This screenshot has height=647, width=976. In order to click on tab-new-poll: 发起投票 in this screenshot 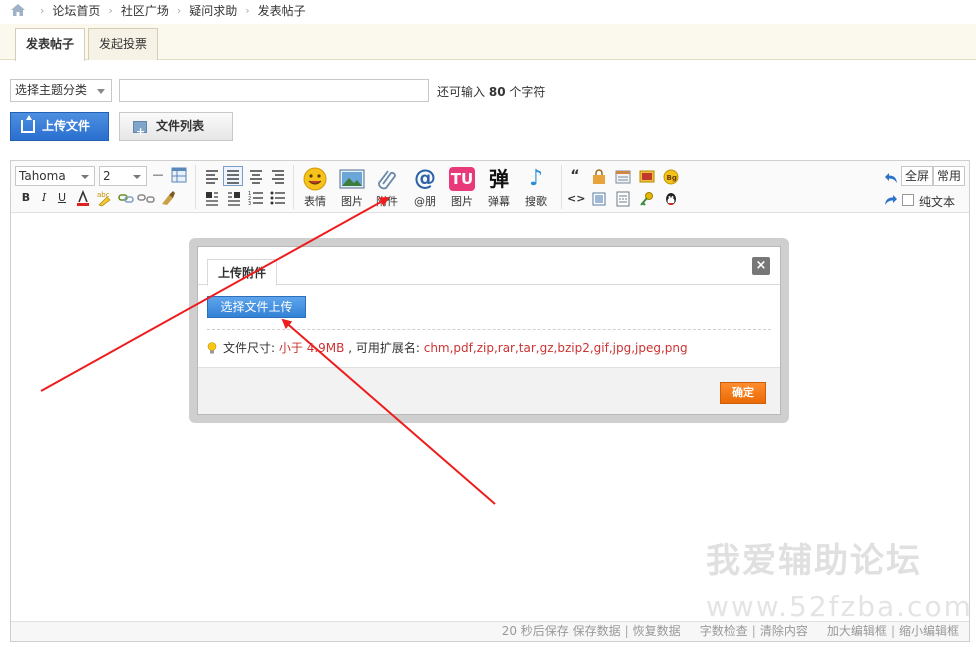, I will do `click(123, 44)`.